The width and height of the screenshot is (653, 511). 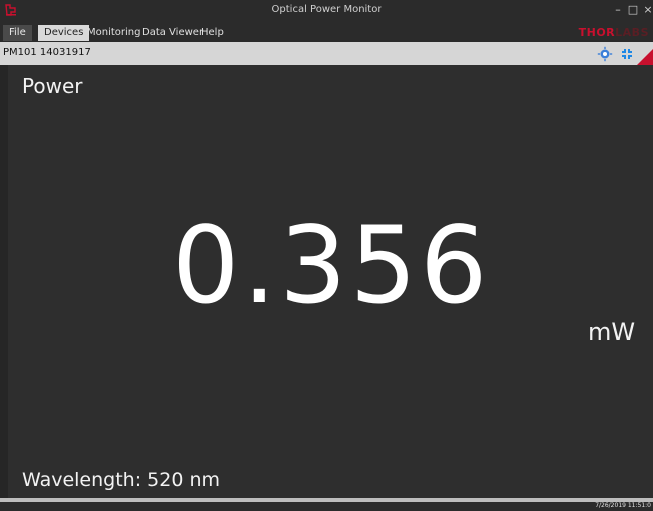 I want to click on minimize-button: –, so click(x=618, y=10).